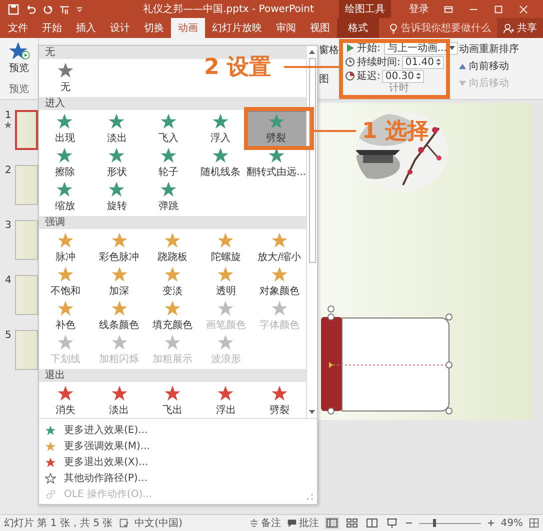 Image resolution: width=543 pixels, height=531 pixels. Describe the element at coordinates (120, 28) in the screenshot. I see `ribbon-tab: 设计` at that location.